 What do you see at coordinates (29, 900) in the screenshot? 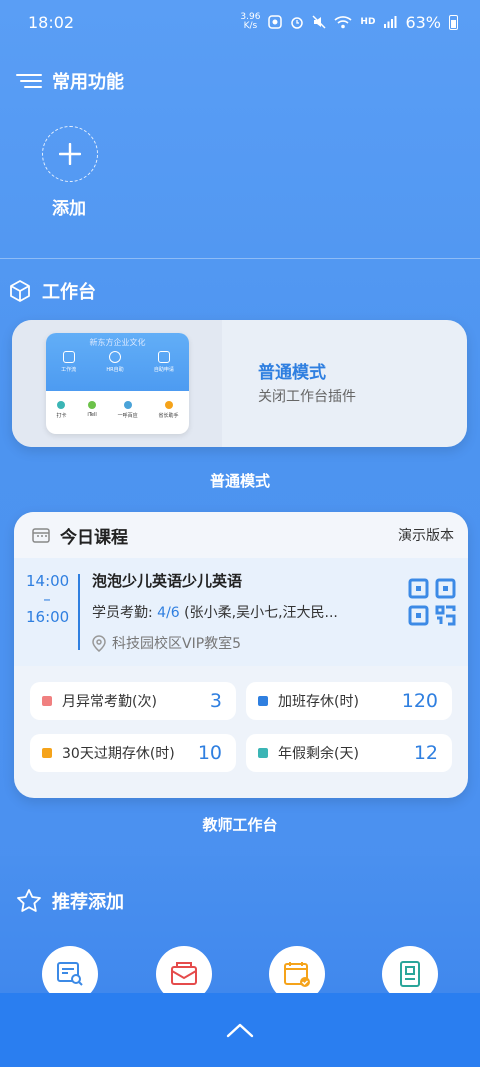
I see `star-icon` at bounding box center [29, 900].